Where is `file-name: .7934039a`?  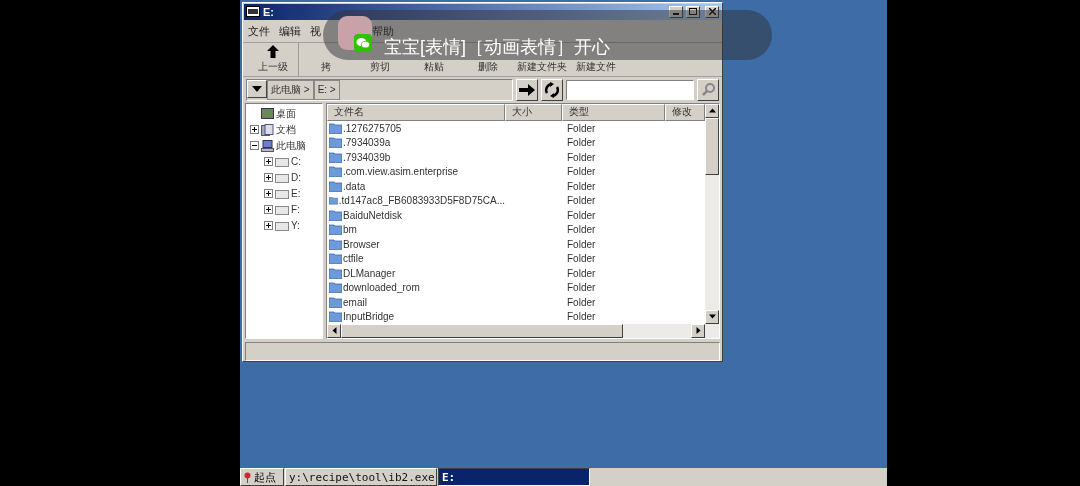 file-name: .7934039a is located at coordinates (416, 143).